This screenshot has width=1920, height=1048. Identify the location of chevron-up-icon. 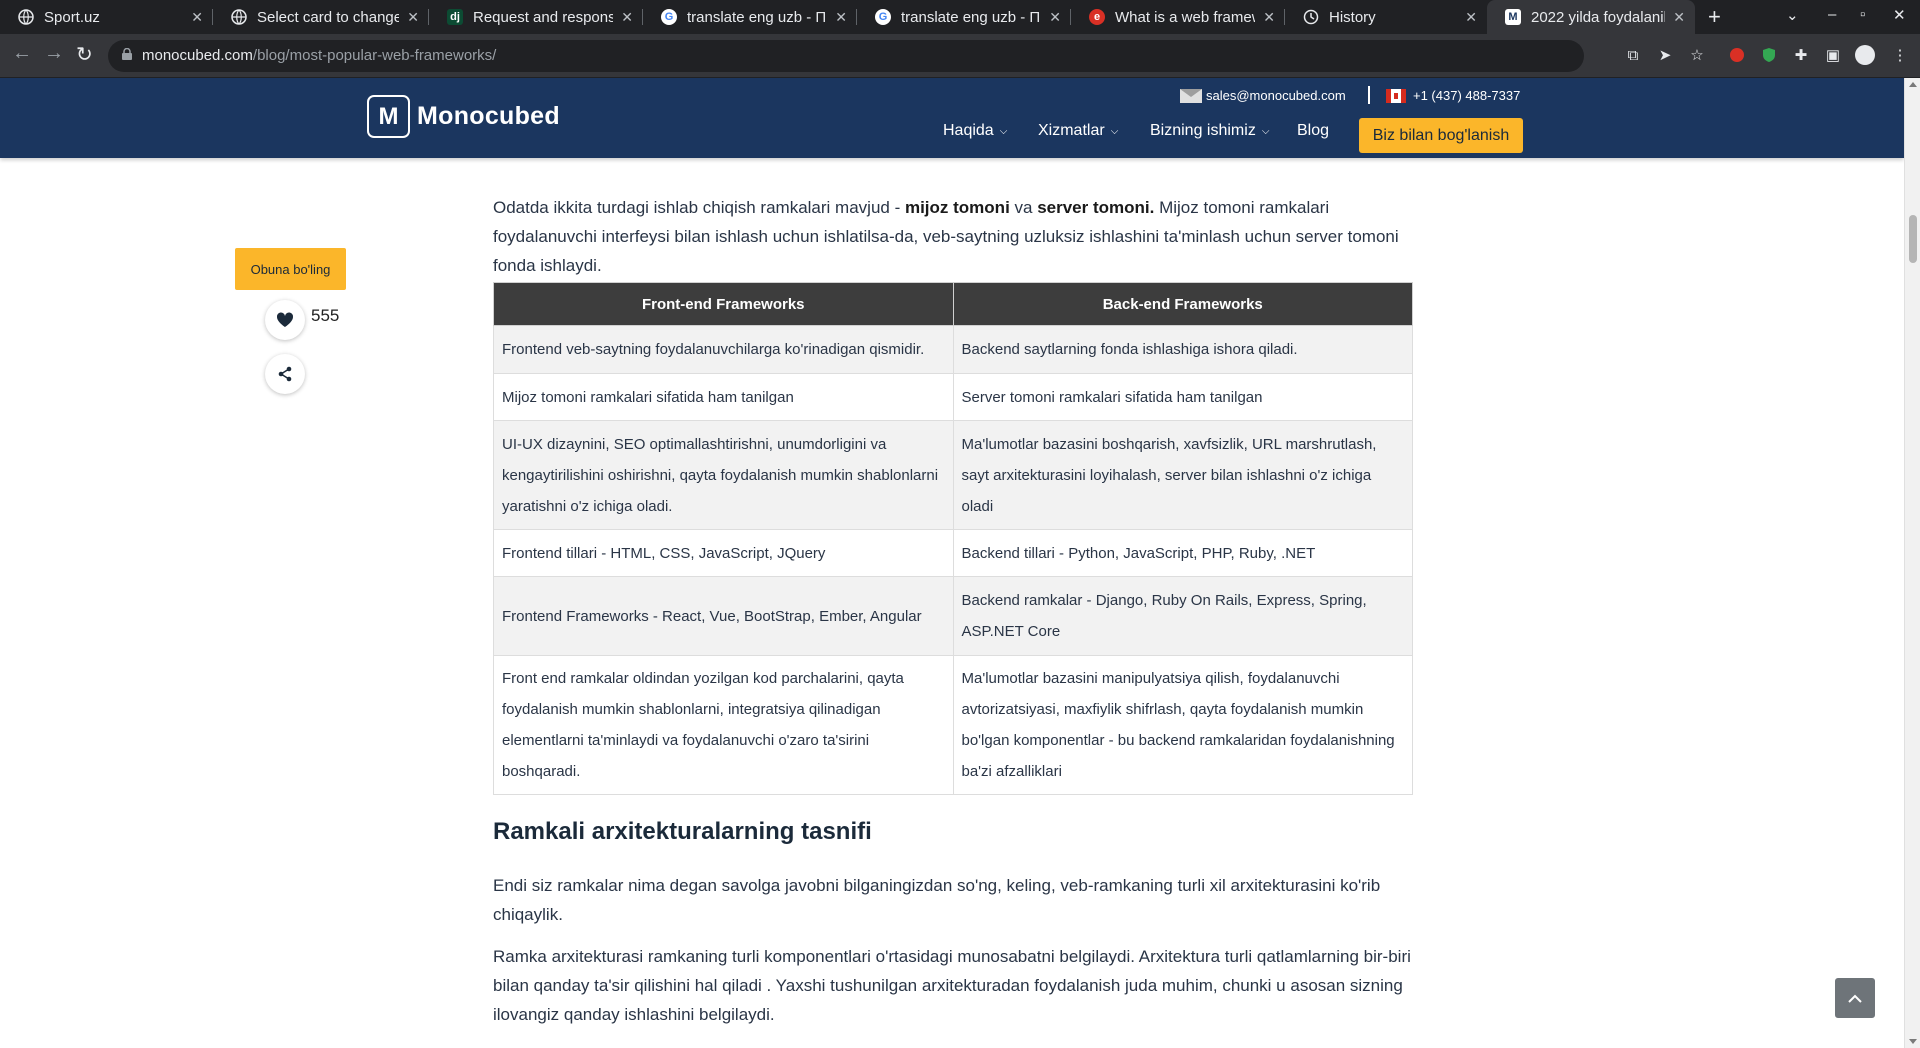
(1855, 998).